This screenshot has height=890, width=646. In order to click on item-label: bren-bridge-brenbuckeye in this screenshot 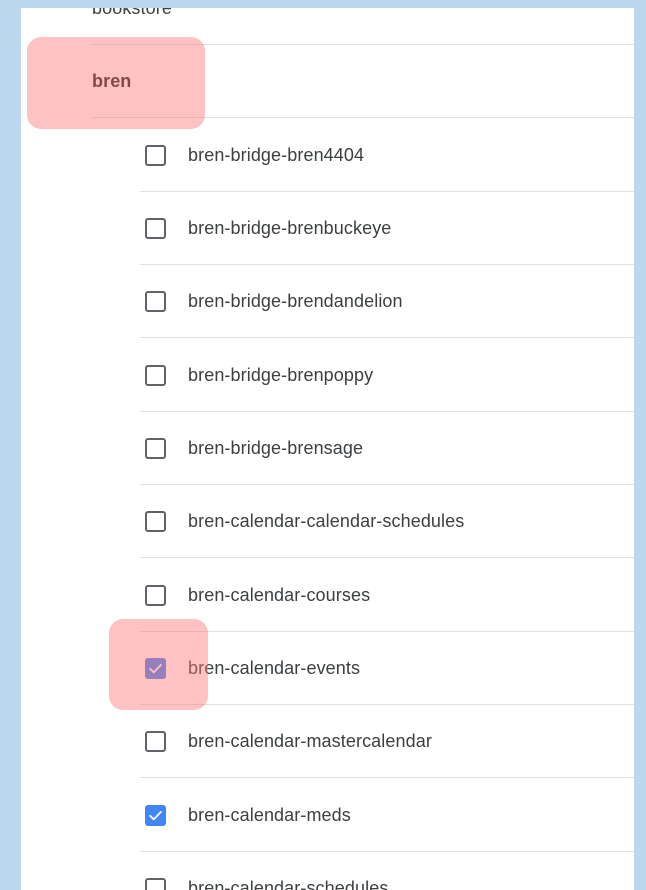, I will do `click(290, 227)`.